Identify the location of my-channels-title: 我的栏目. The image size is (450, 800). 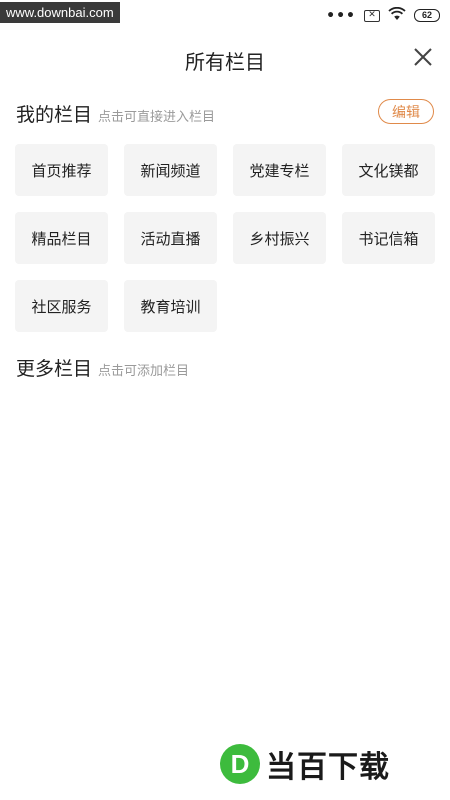
(54, 115).